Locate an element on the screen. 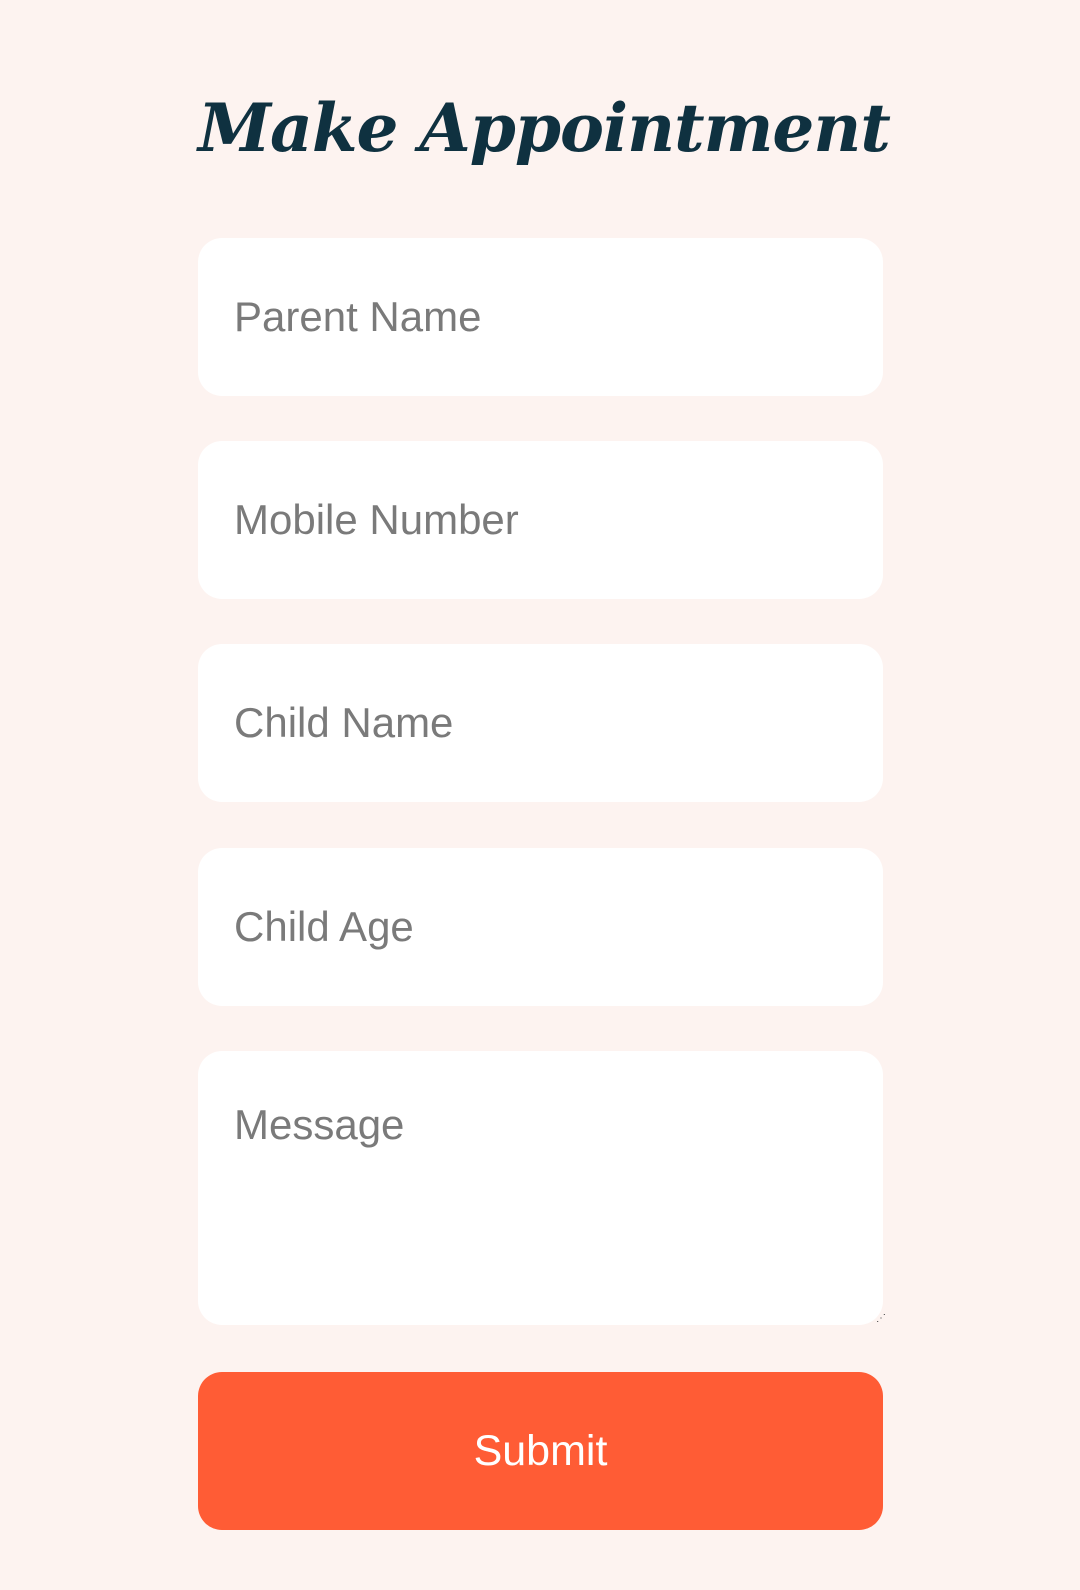  mobile-number-input is located at coordinates (540, 520).